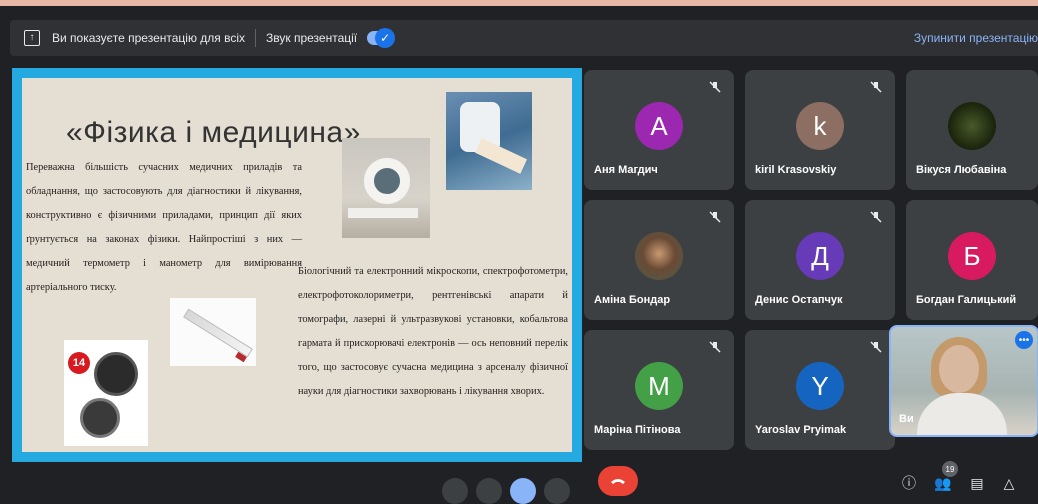 The width and height of the screenshot is (1038, 504). Describe the element at coordinates (626, 170) in the screenshot. I see `participant-name: Аня Магдич` at that location.